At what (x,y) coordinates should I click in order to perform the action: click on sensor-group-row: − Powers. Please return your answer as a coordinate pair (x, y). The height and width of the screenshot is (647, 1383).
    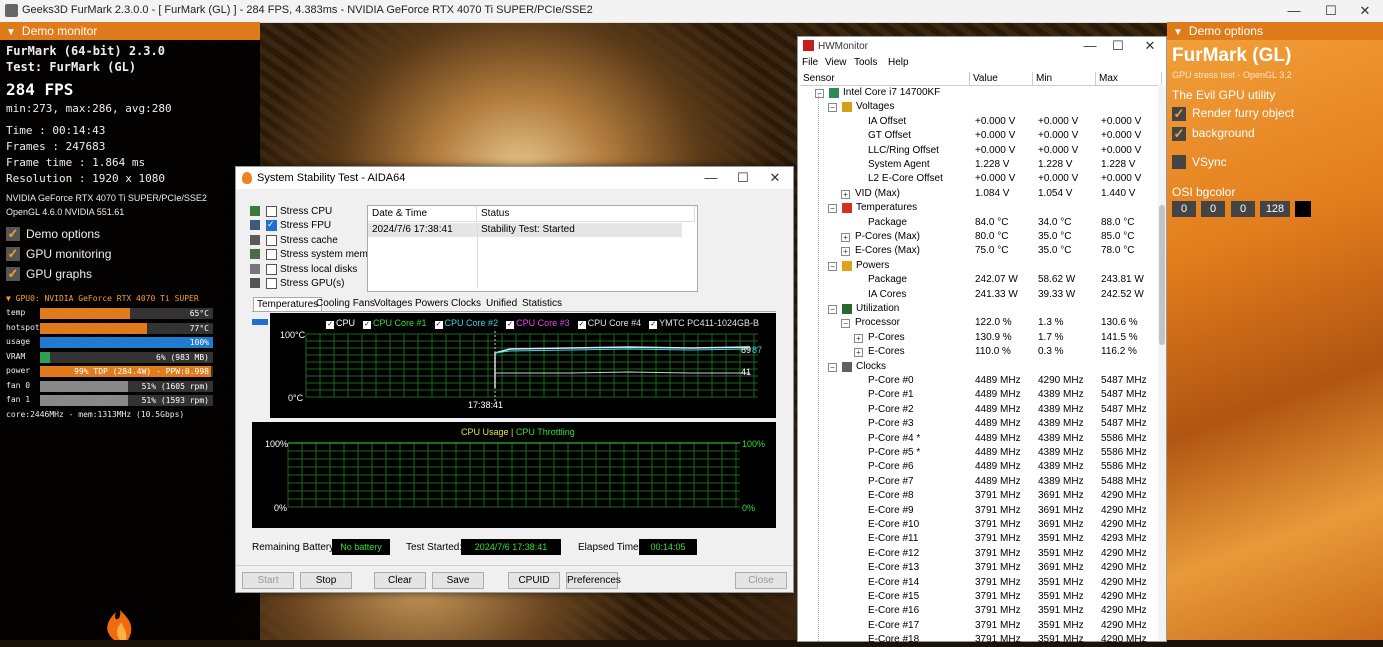
    Looking at the image, I should click on (975, 266).